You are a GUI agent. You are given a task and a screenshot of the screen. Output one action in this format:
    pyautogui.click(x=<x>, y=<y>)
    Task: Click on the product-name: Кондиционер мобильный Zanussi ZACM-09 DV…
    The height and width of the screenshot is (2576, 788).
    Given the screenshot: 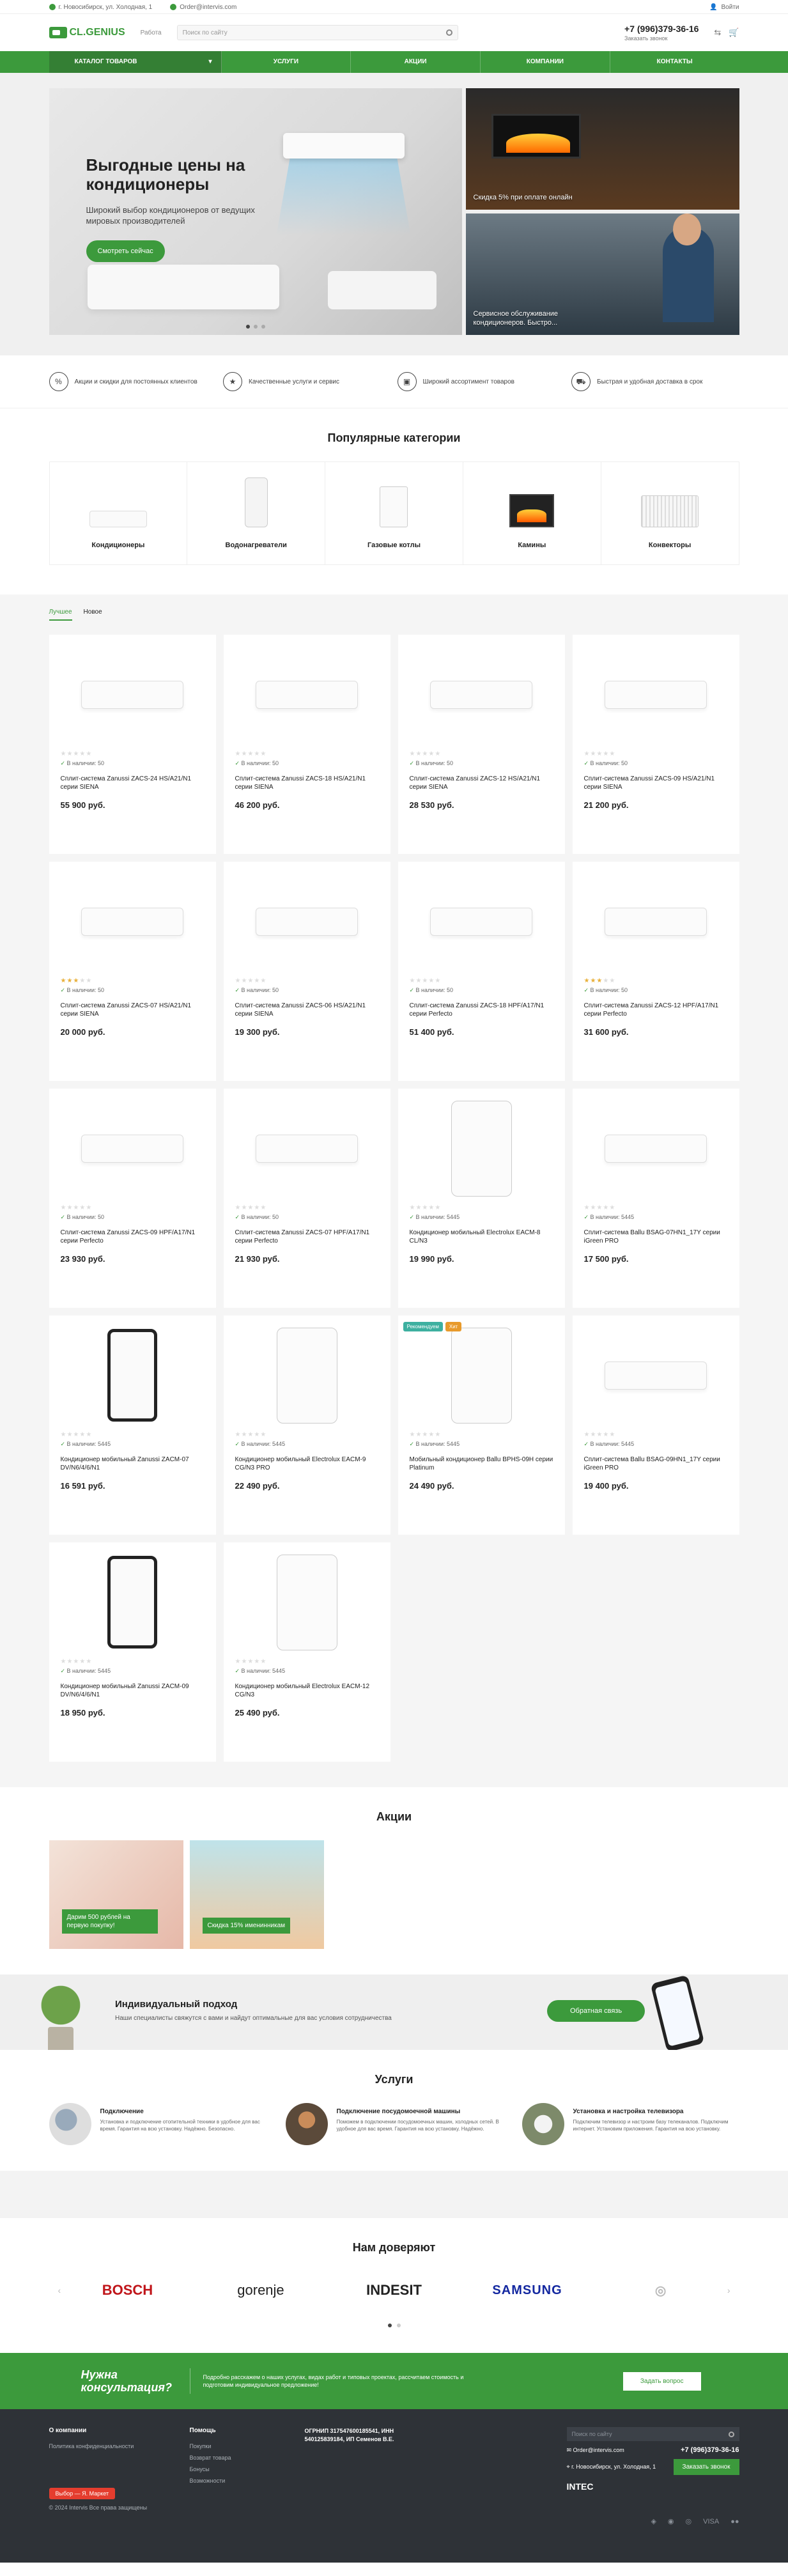 What is the action you would take?
    pyautogui.click(x=133, y=1691)
    